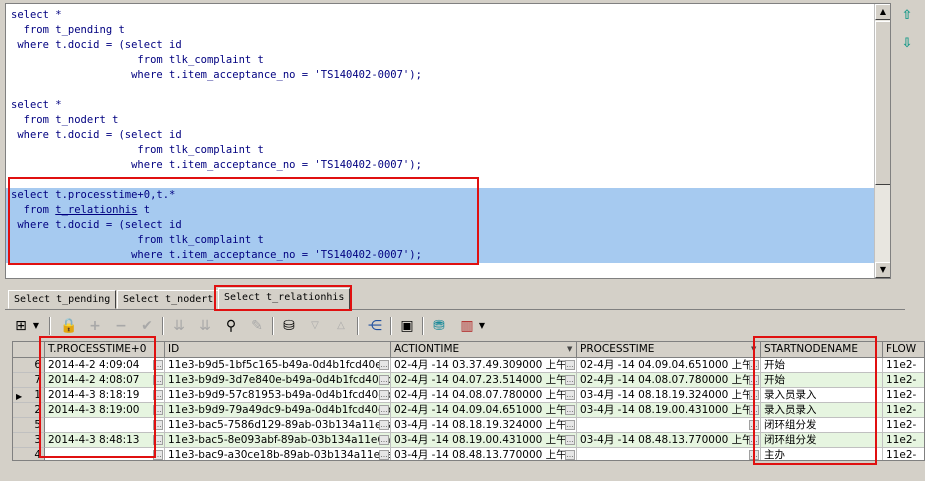  Describe the element at coordinates (105, 395) in the screenshot. I see `table-cell: 2014-4-3 8:18:19` at that location.